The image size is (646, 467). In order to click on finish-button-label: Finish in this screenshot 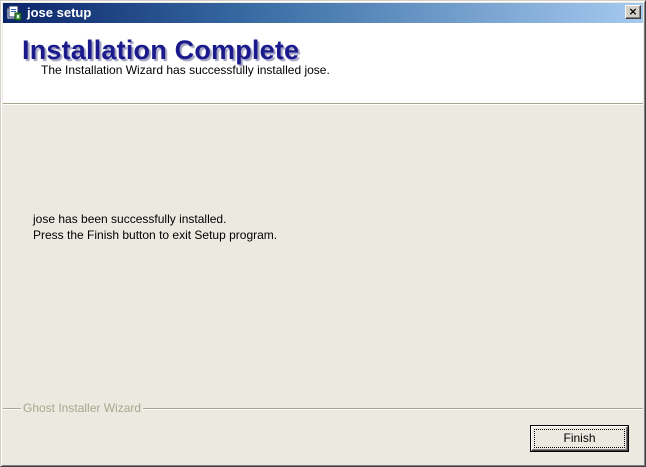, I will do `click(579, 438)`.